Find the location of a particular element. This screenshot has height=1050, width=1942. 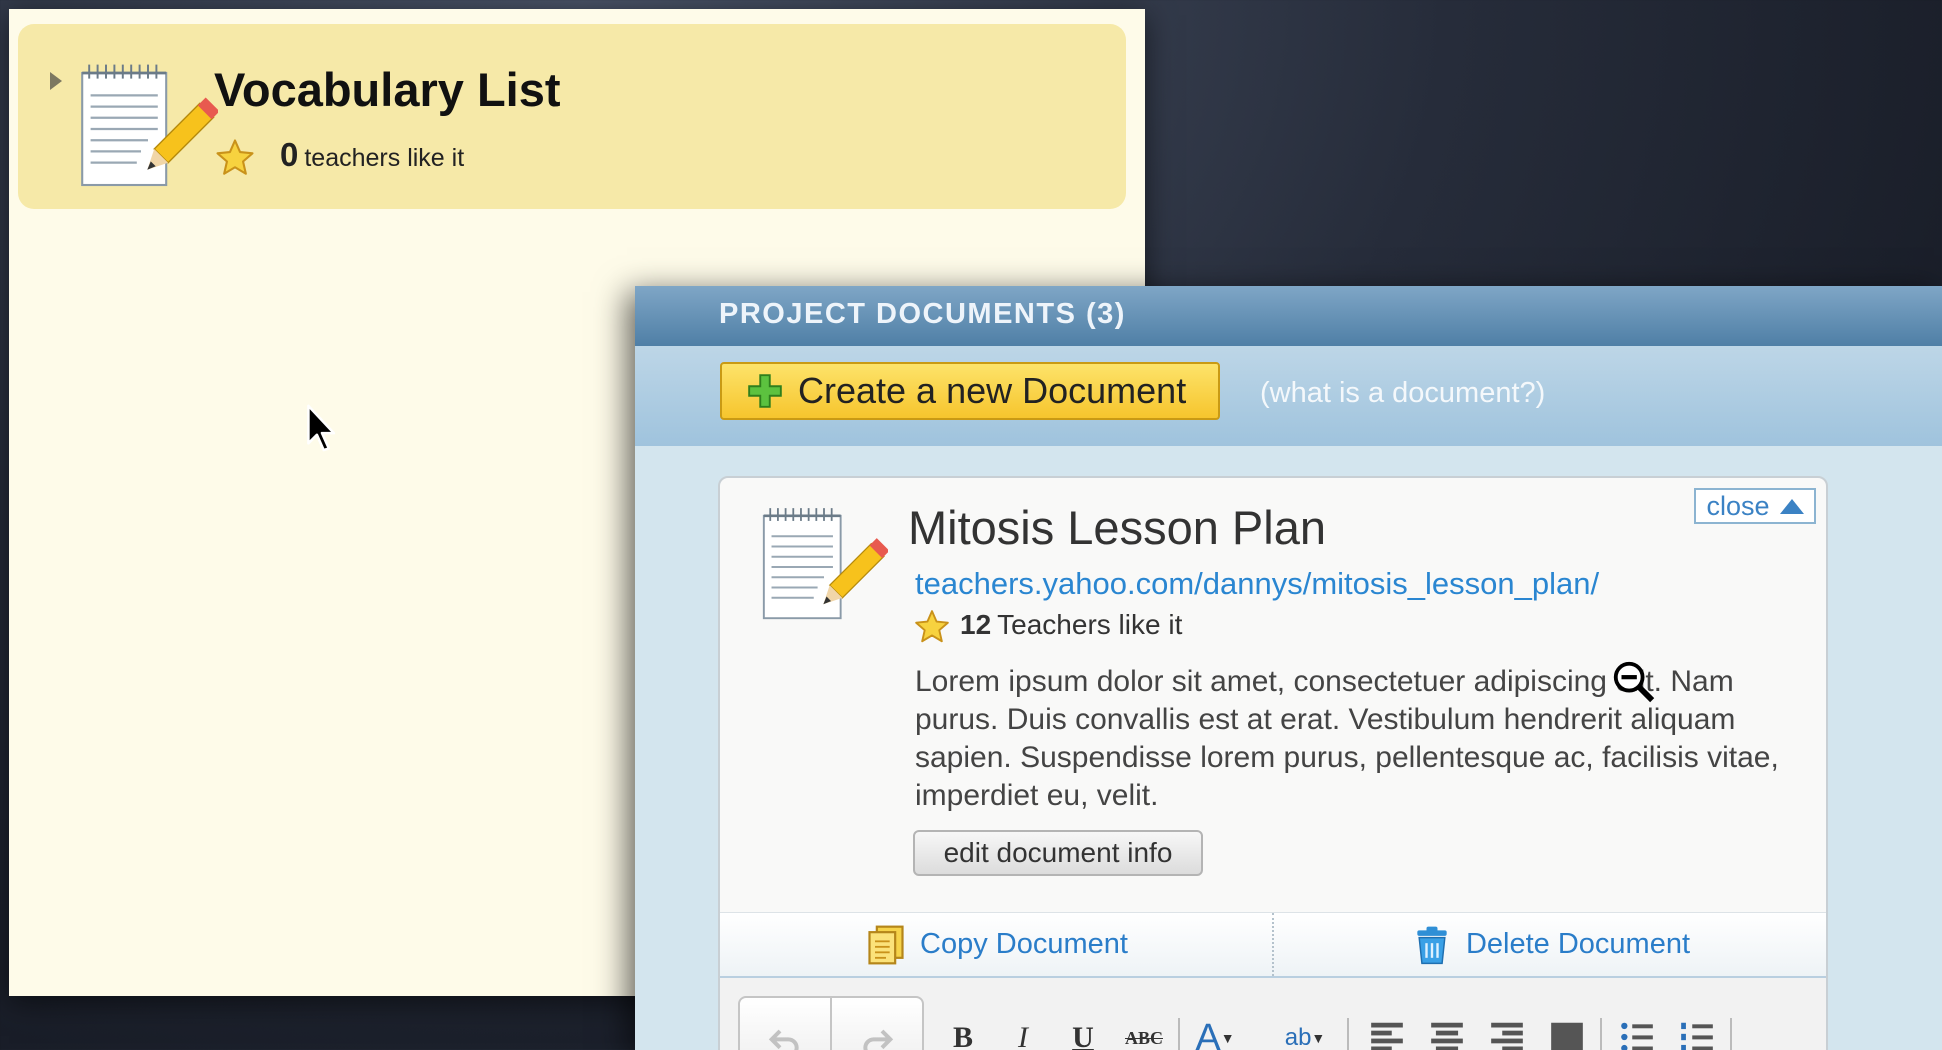

likes-text: teachers like it is located at coordinates (384, 158).